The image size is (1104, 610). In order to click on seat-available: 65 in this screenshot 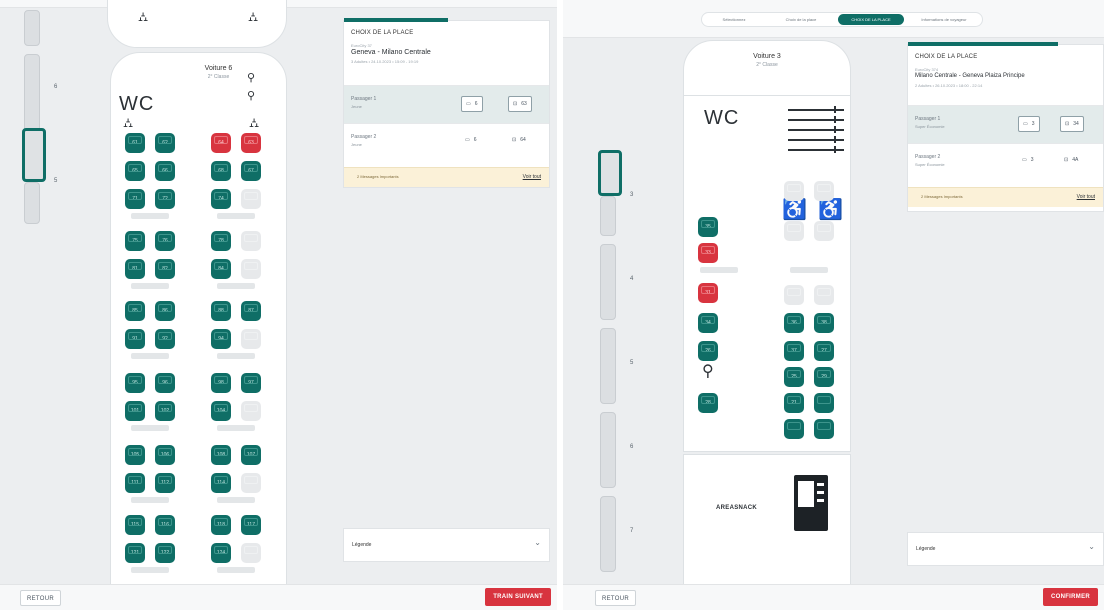, I will do `click(135, 171)`.